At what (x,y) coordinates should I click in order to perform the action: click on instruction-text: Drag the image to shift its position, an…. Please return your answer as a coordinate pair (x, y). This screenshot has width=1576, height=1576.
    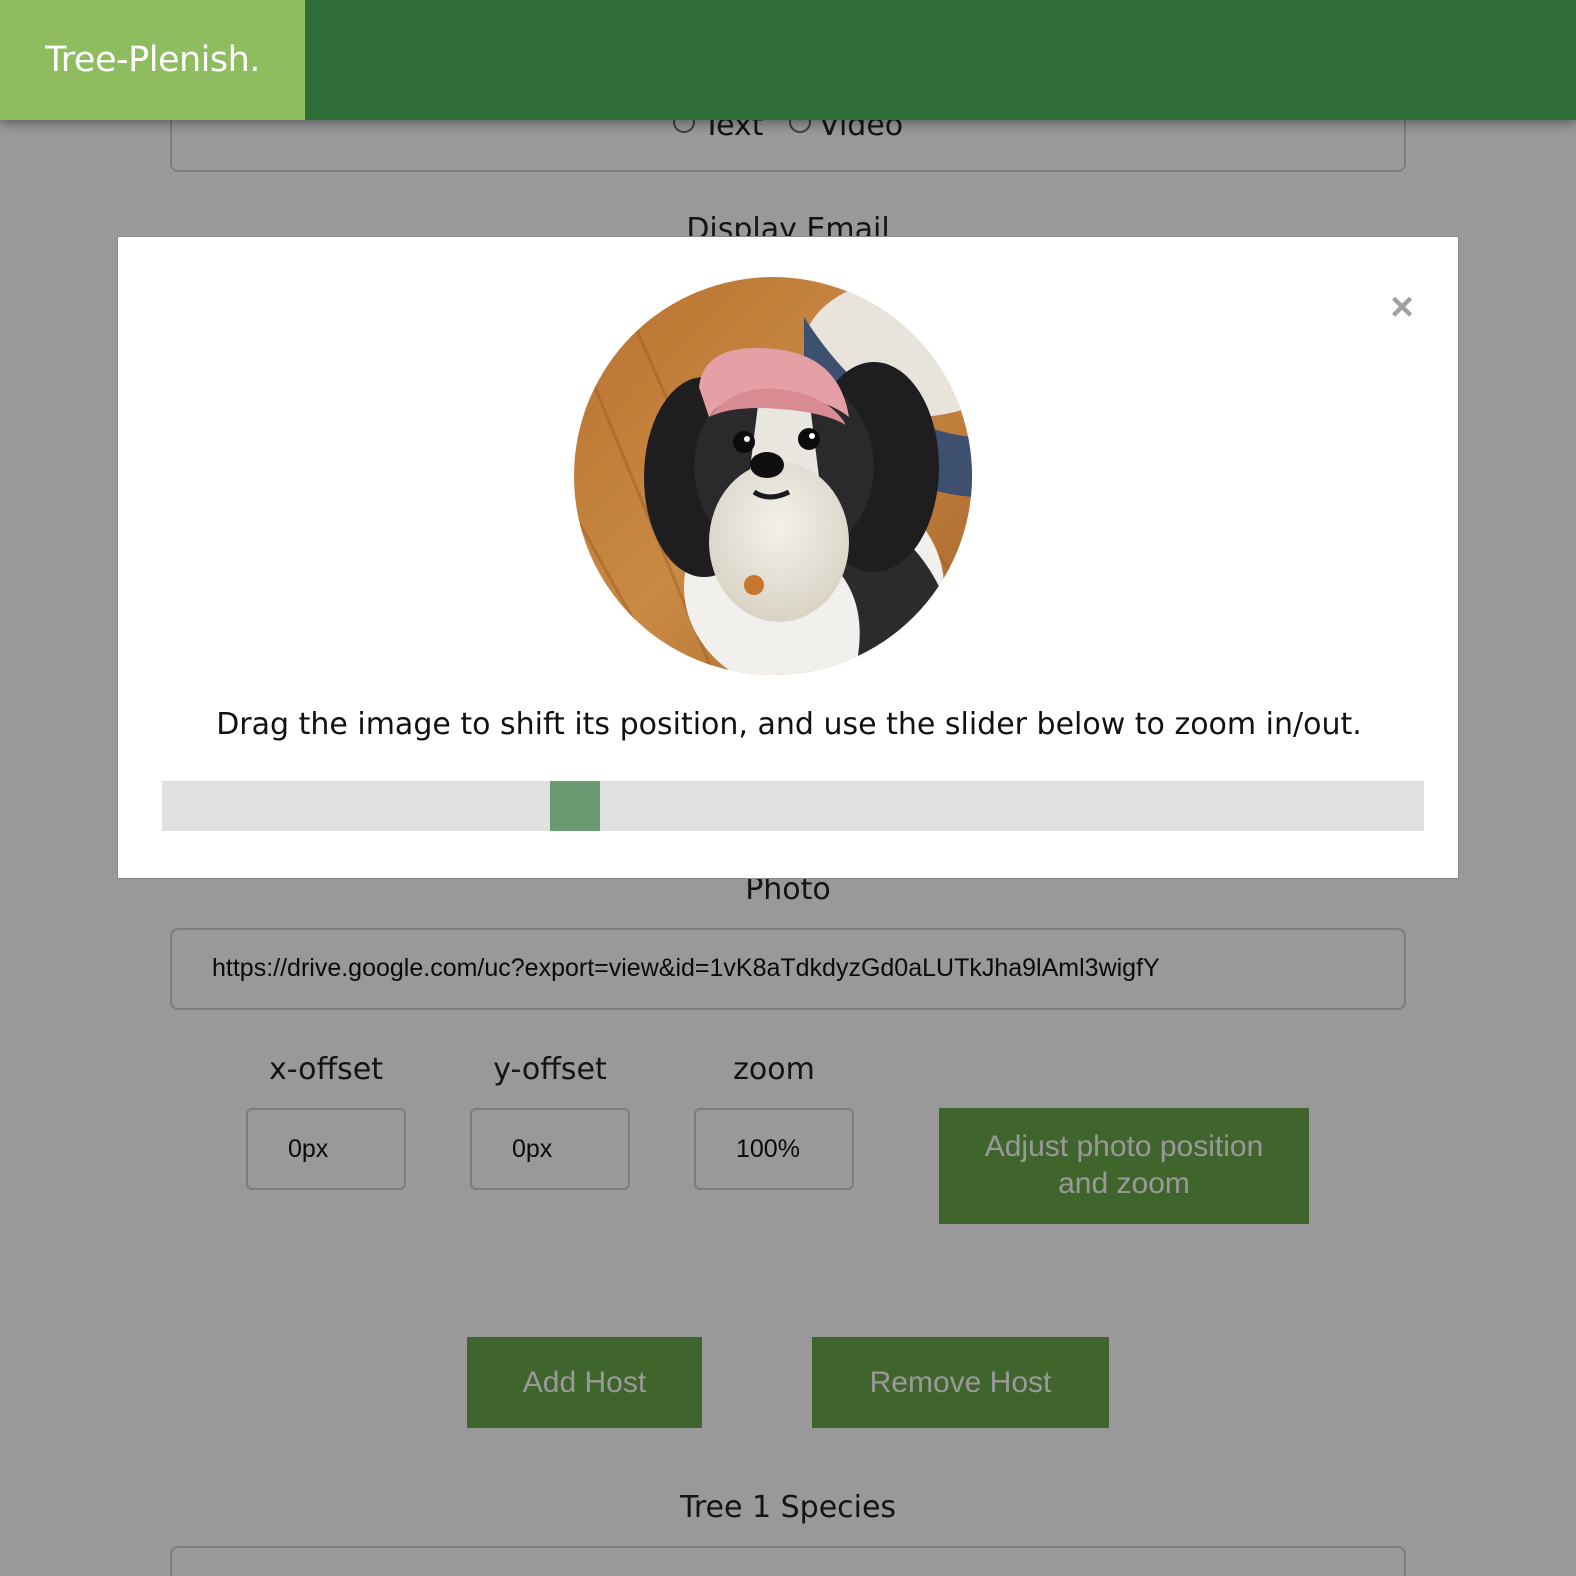
    Looking at the image, I should click on (789, 724).